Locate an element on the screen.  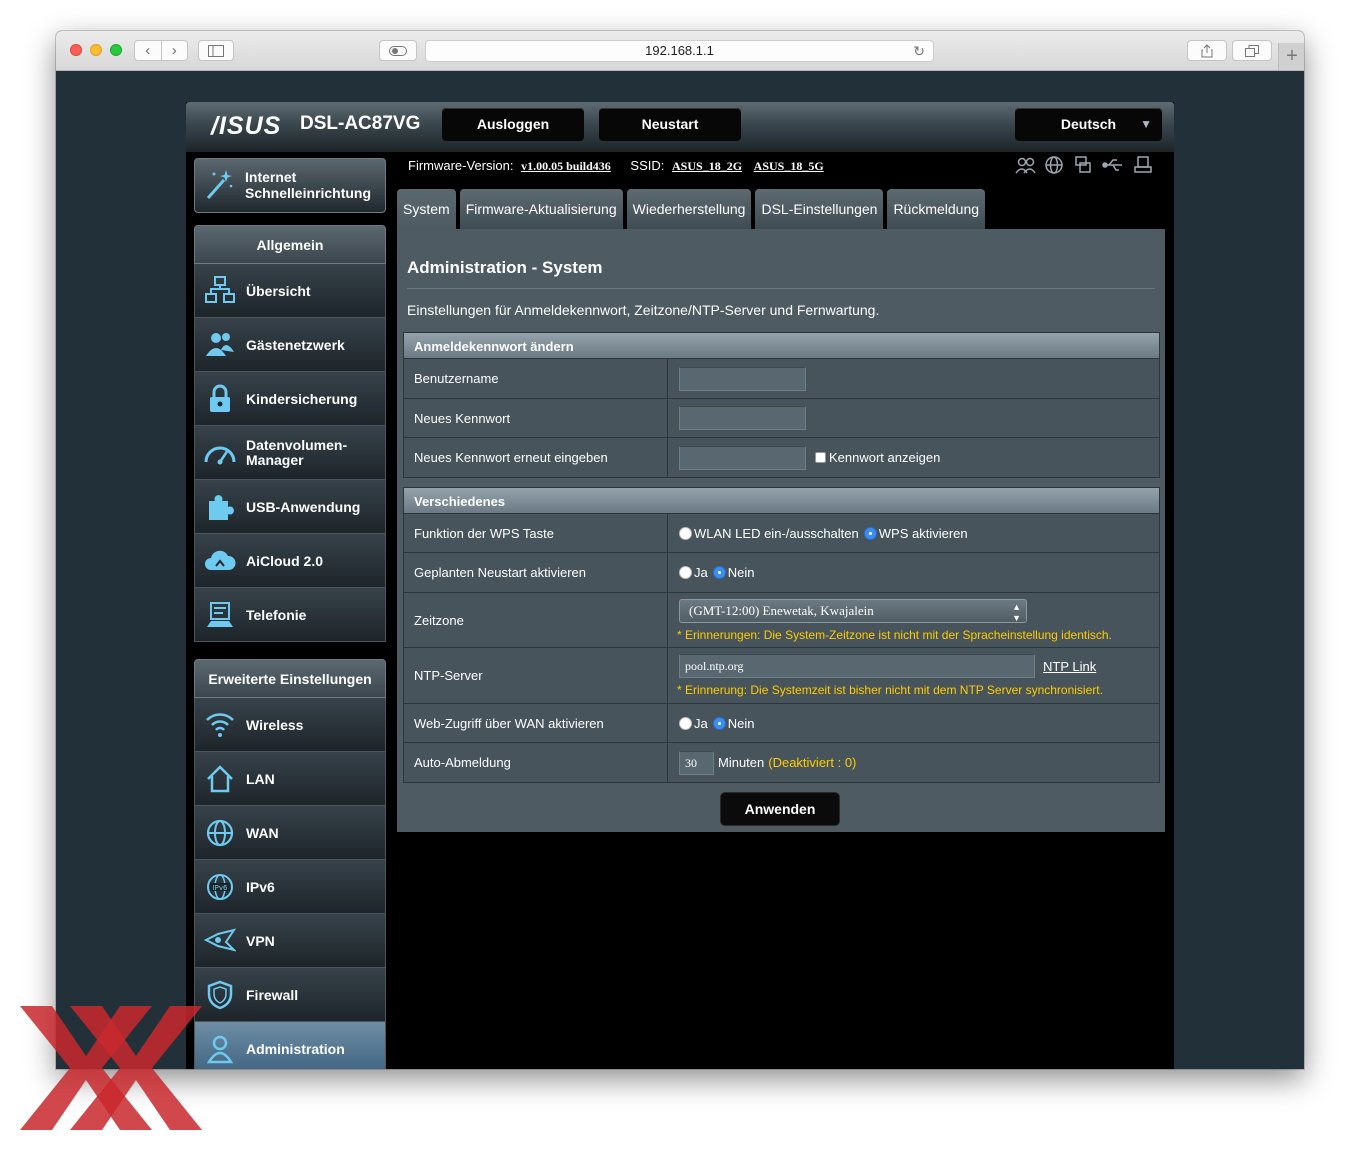
auto-logout-unit: Minuten is located at coordinates (741, 762).